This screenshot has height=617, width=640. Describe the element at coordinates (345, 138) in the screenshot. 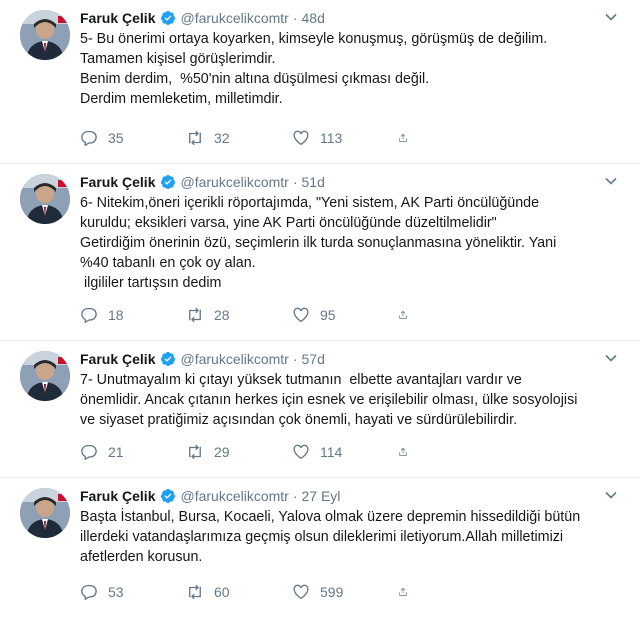

I see `like-button: 113` at that location.